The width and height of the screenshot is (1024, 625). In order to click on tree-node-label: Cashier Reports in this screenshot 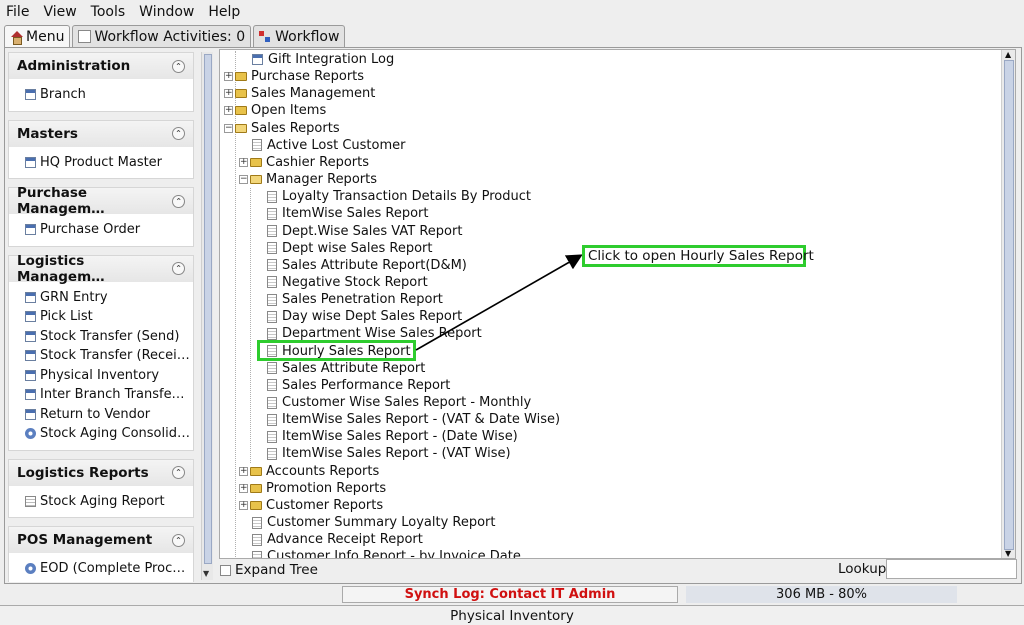, I will do `click(318, 162)`.